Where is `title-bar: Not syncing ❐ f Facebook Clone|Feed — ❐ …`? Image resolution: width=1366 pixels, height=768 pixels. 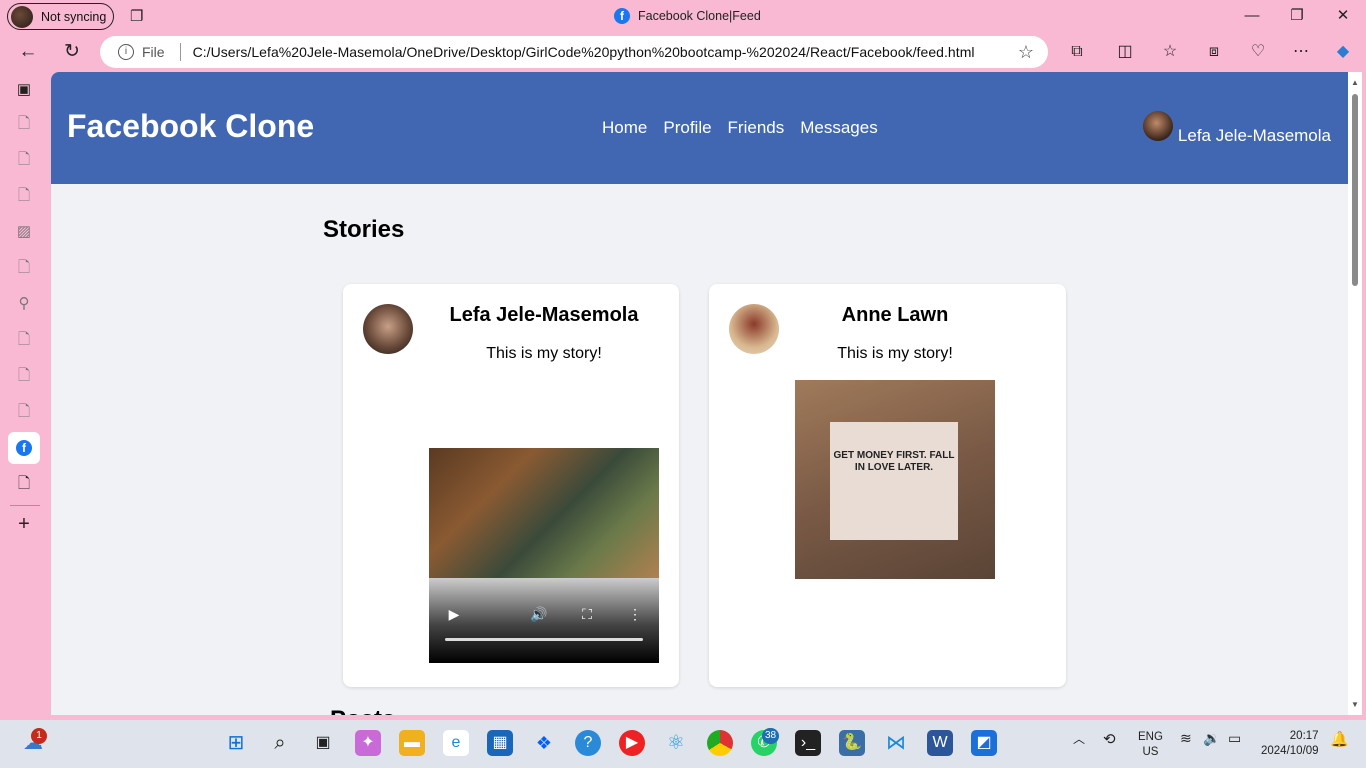
title-bar: Not syncing ❐ f Facebook Clone|Feed — ❐ … is located at coordinates (683, 16).